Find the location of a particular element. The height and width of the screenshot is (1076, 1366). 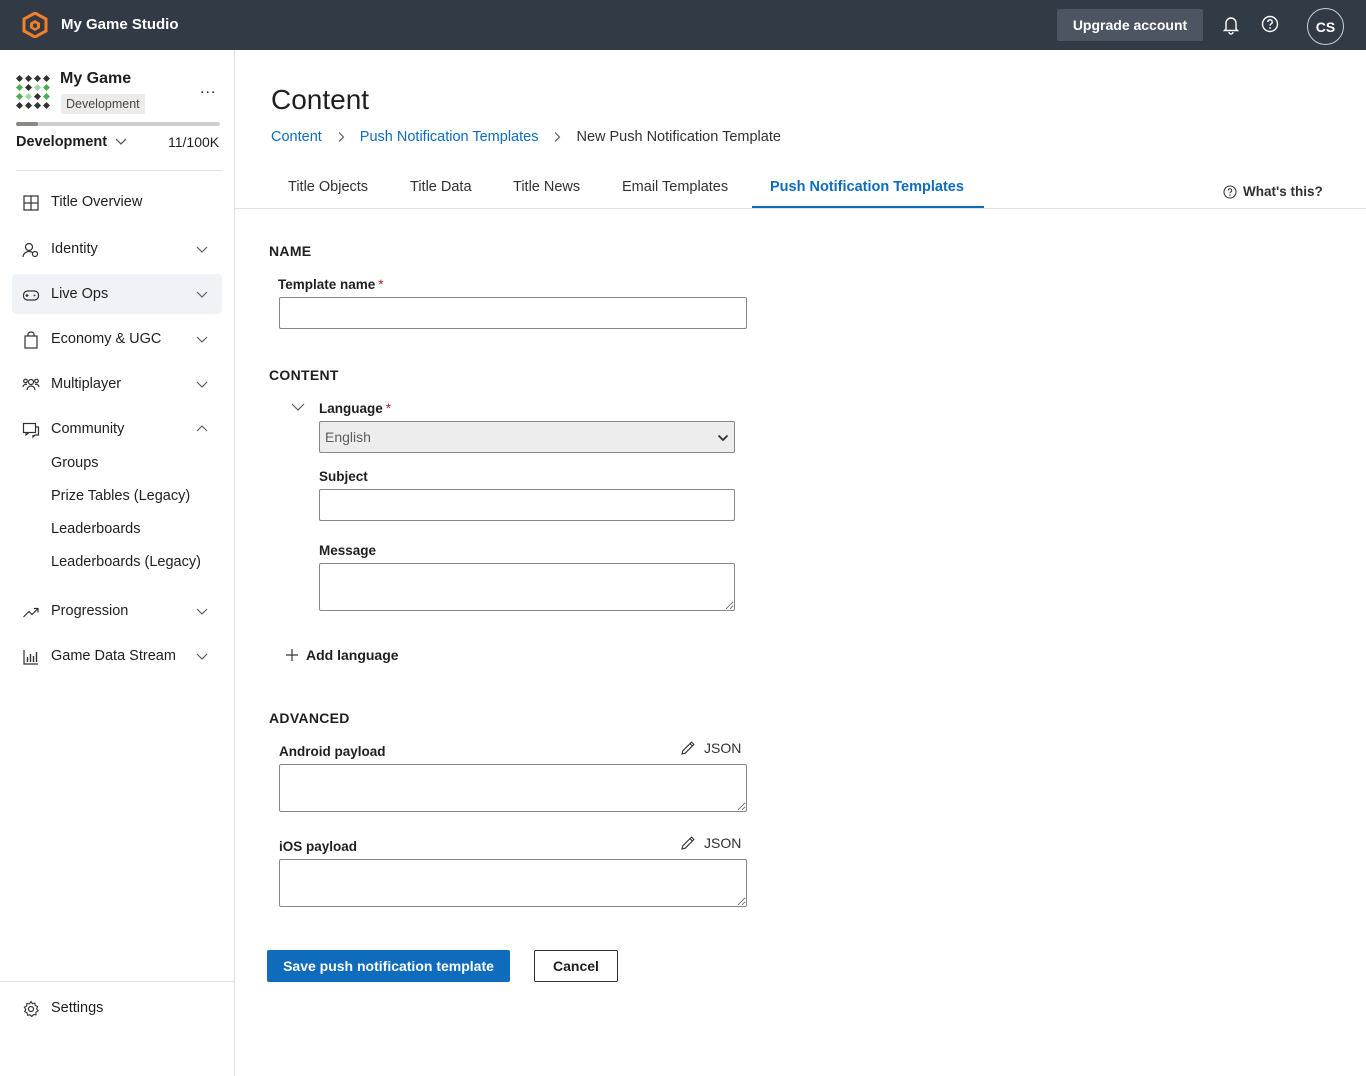

android-payload-label: Android payload is located at coordinates (332, 751).